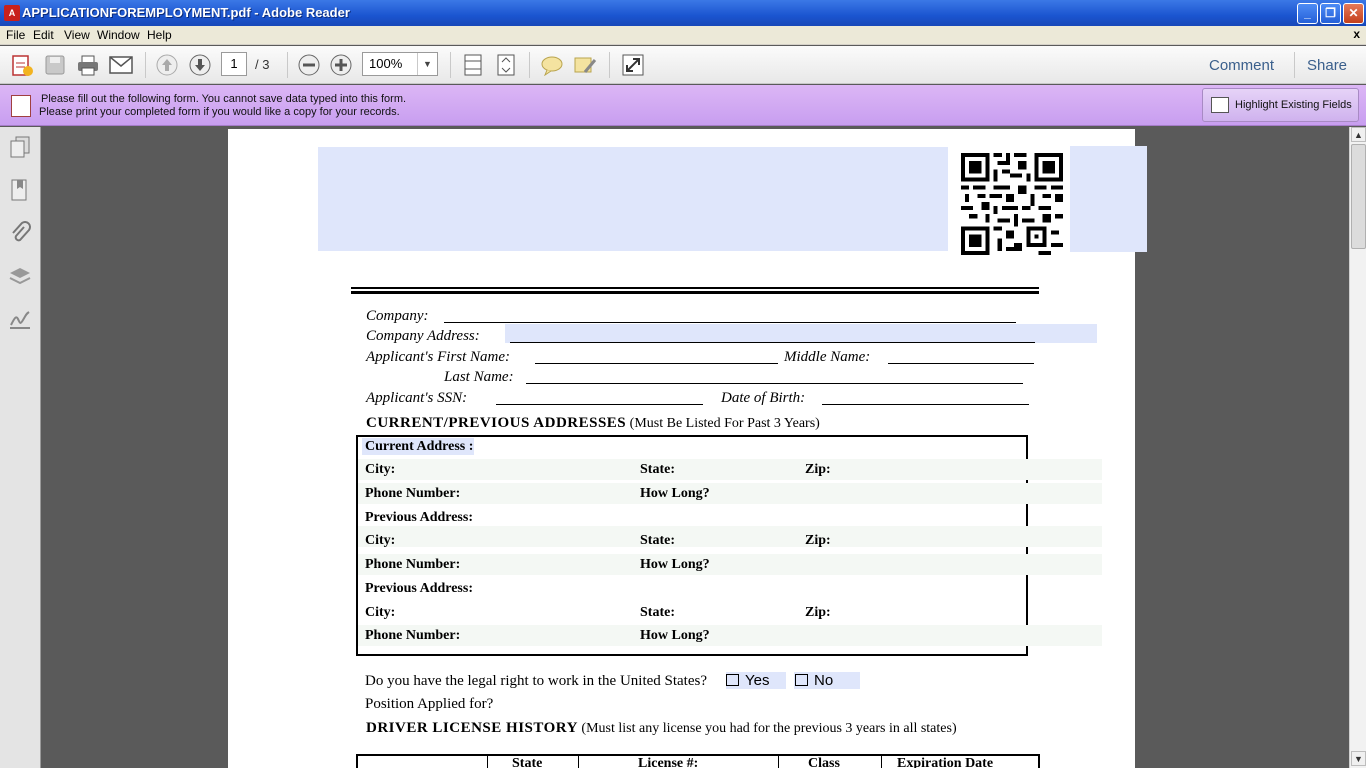 The image size is (1366, 768). Describe the element at coordinates (20, 319) in the screenshot. I see `signatures-icon` at that location.